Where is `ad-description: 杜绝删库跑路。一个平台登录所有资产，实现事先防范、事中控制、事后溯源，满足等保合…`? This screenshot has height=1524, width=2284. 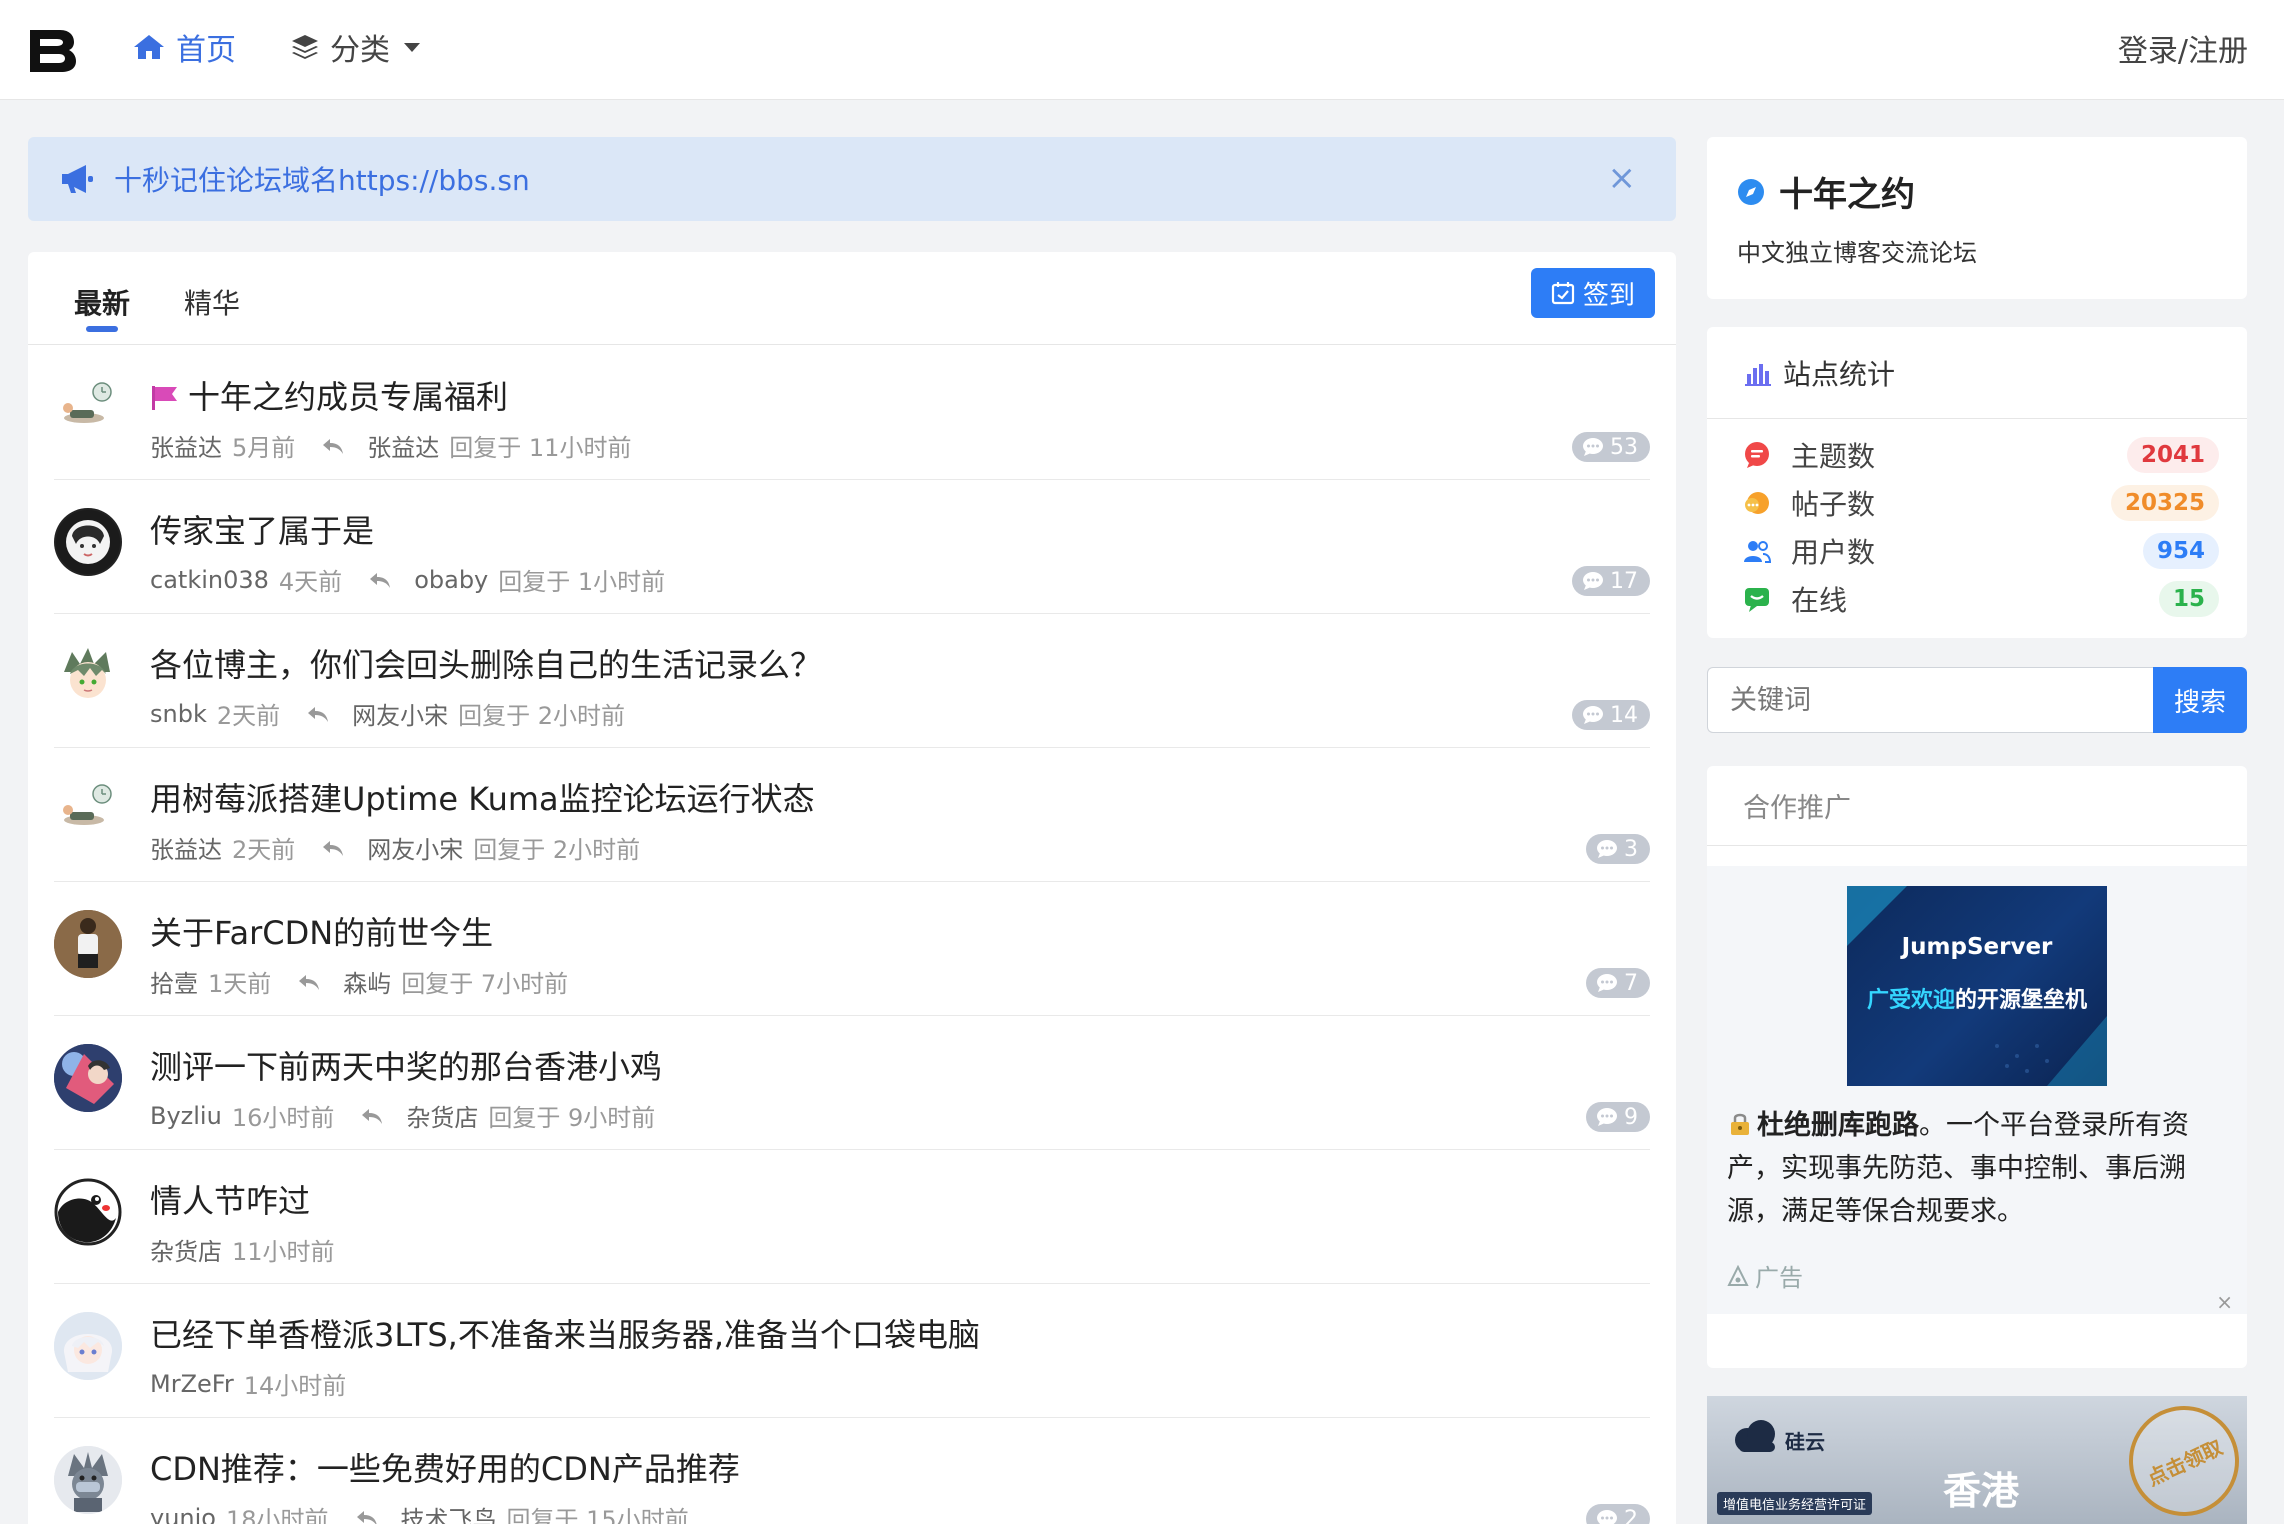 ad-description: 杜绝删库跑路。一个平台登录所有资产，实现事先防范、事中控制、事后溯源，满足等保合… is located at coordinates (1977, 1168).